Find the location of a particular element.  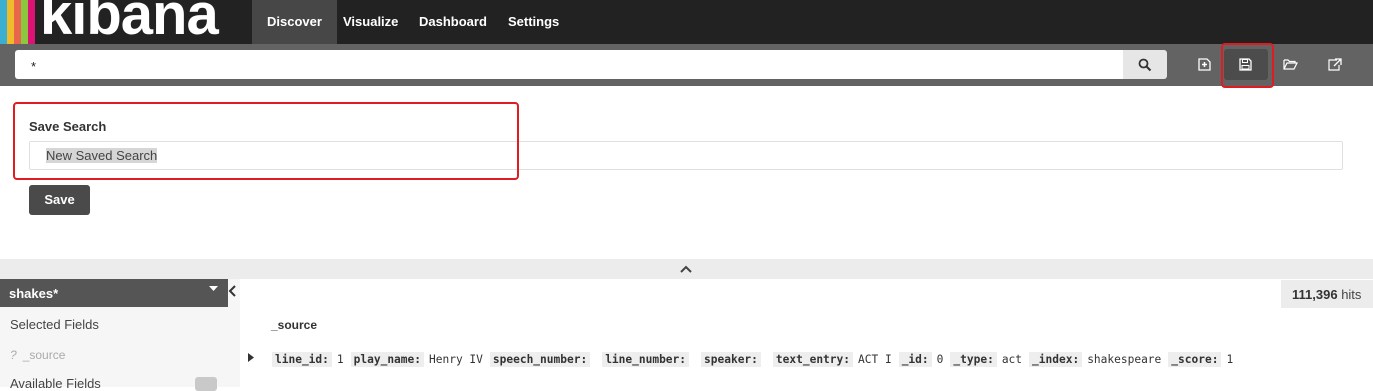

new-search-button is located at coordinates (1205, 64).